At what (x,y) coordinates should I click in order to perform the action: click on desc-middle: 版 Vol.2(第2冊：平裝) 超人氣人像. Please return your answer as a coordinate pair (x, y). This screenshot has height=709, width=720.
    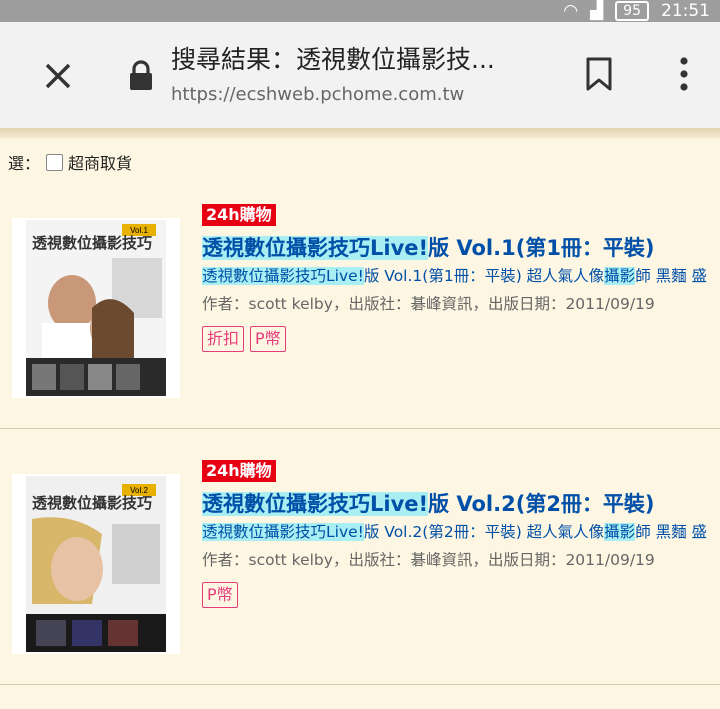
    Looking at the image, I should click on (484, 532).